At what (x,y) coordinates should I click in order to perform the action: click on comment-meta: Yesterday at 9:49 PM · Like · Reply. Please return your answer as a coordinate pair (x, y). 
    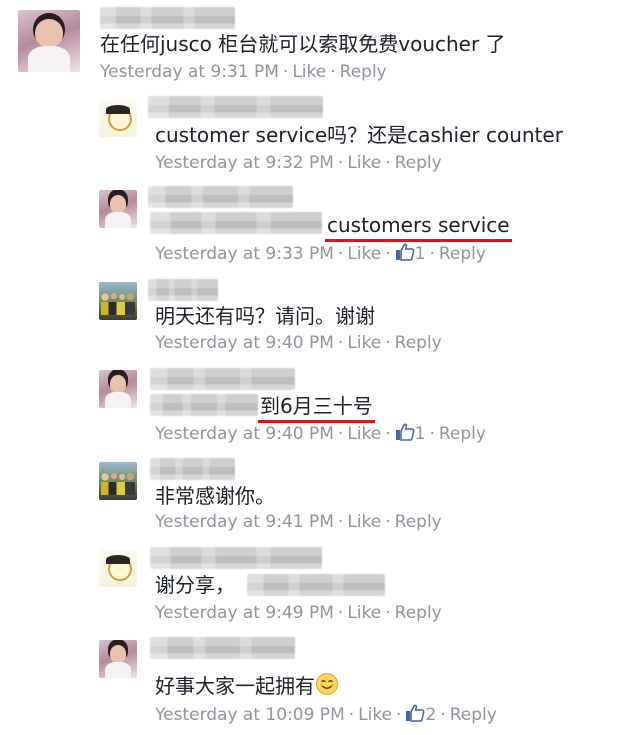
    Looking at the image, I should click on (298, 613).